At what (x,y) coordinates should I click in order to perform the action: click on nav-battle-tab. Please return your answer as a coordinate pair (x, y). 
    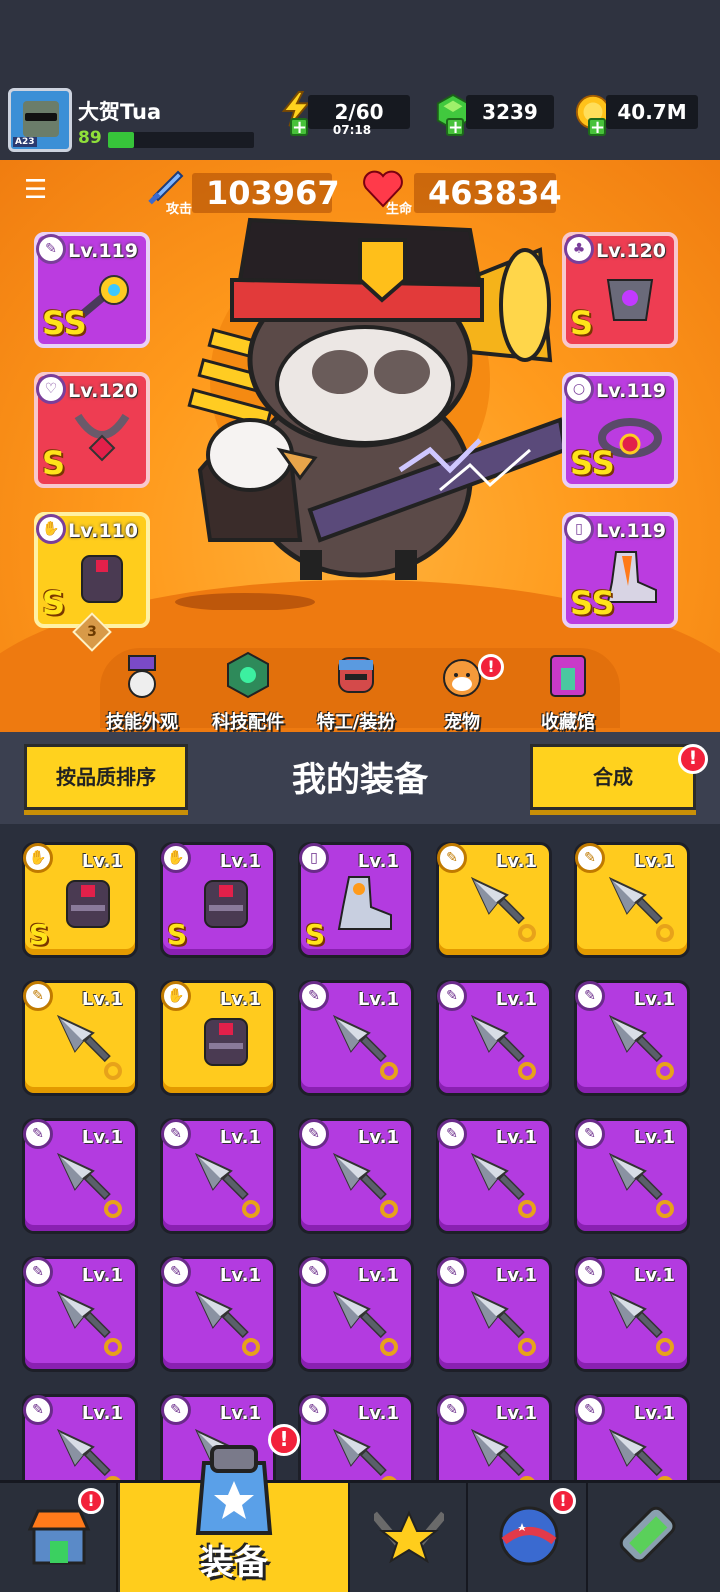
    Looking at the image, I should click on (409, 1537).